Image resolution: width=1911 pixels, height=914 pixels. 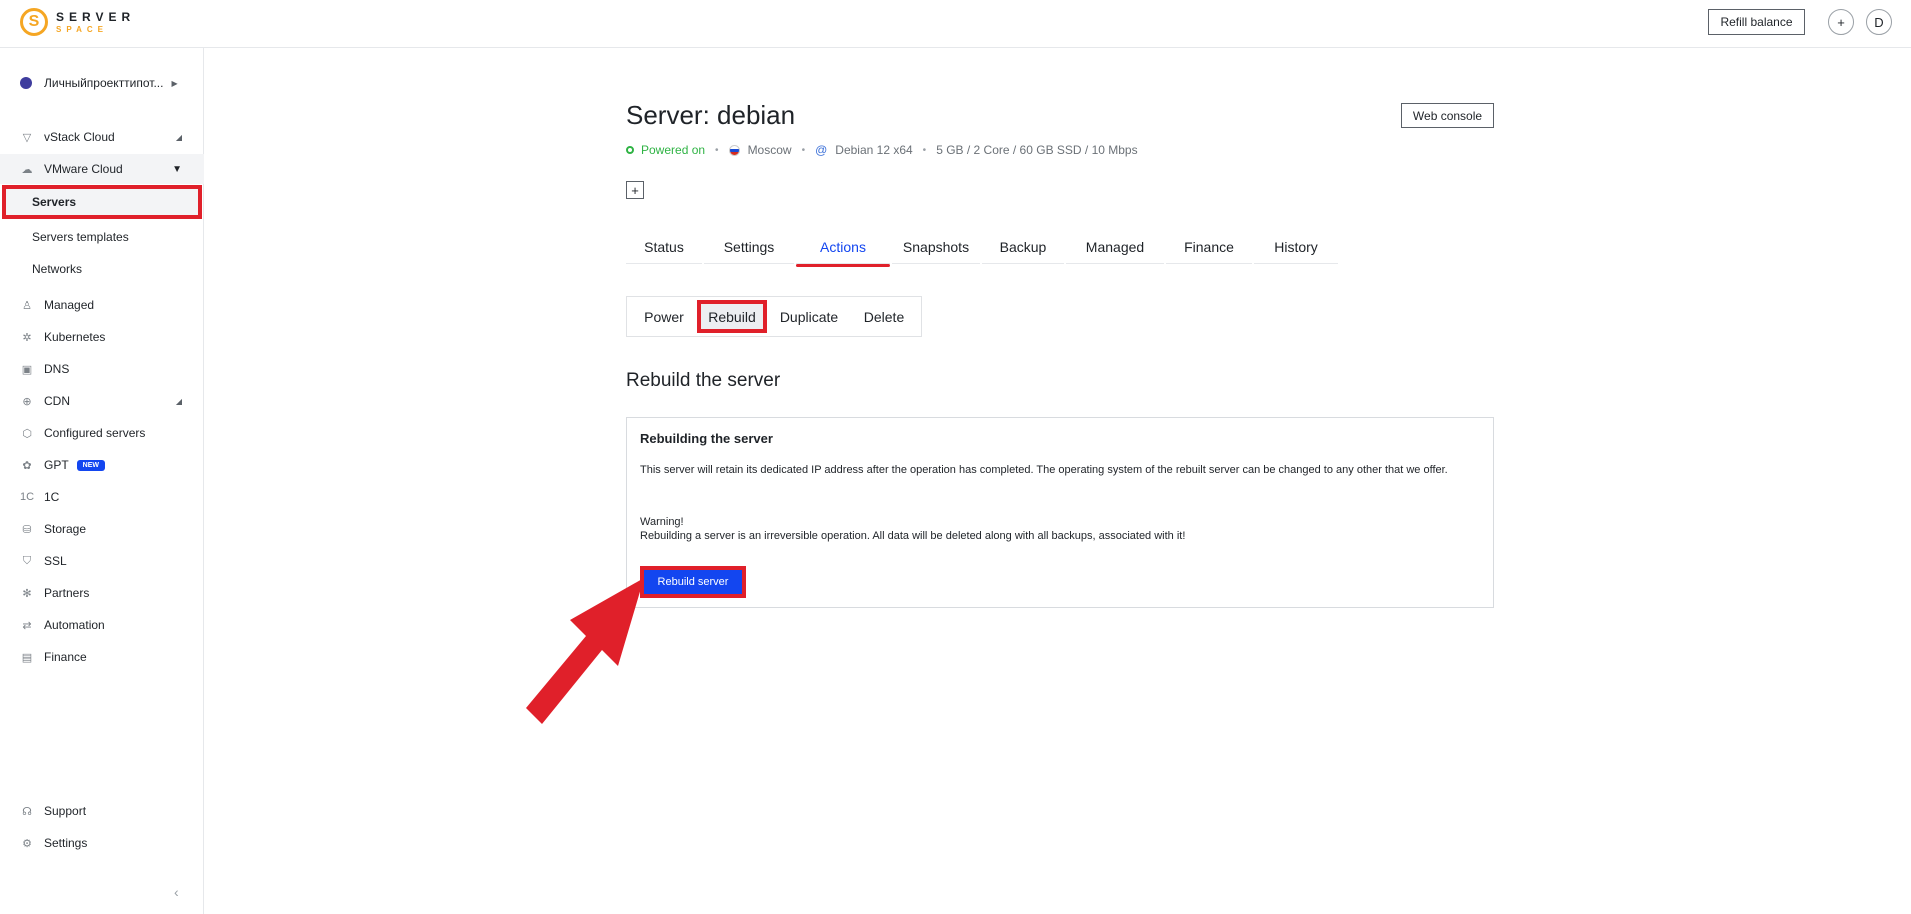 What do you see at coordinates (102, 269) in the screenshot?
I see `sidebar-subitem-networks: Networks` at bounding box center [102, 269].